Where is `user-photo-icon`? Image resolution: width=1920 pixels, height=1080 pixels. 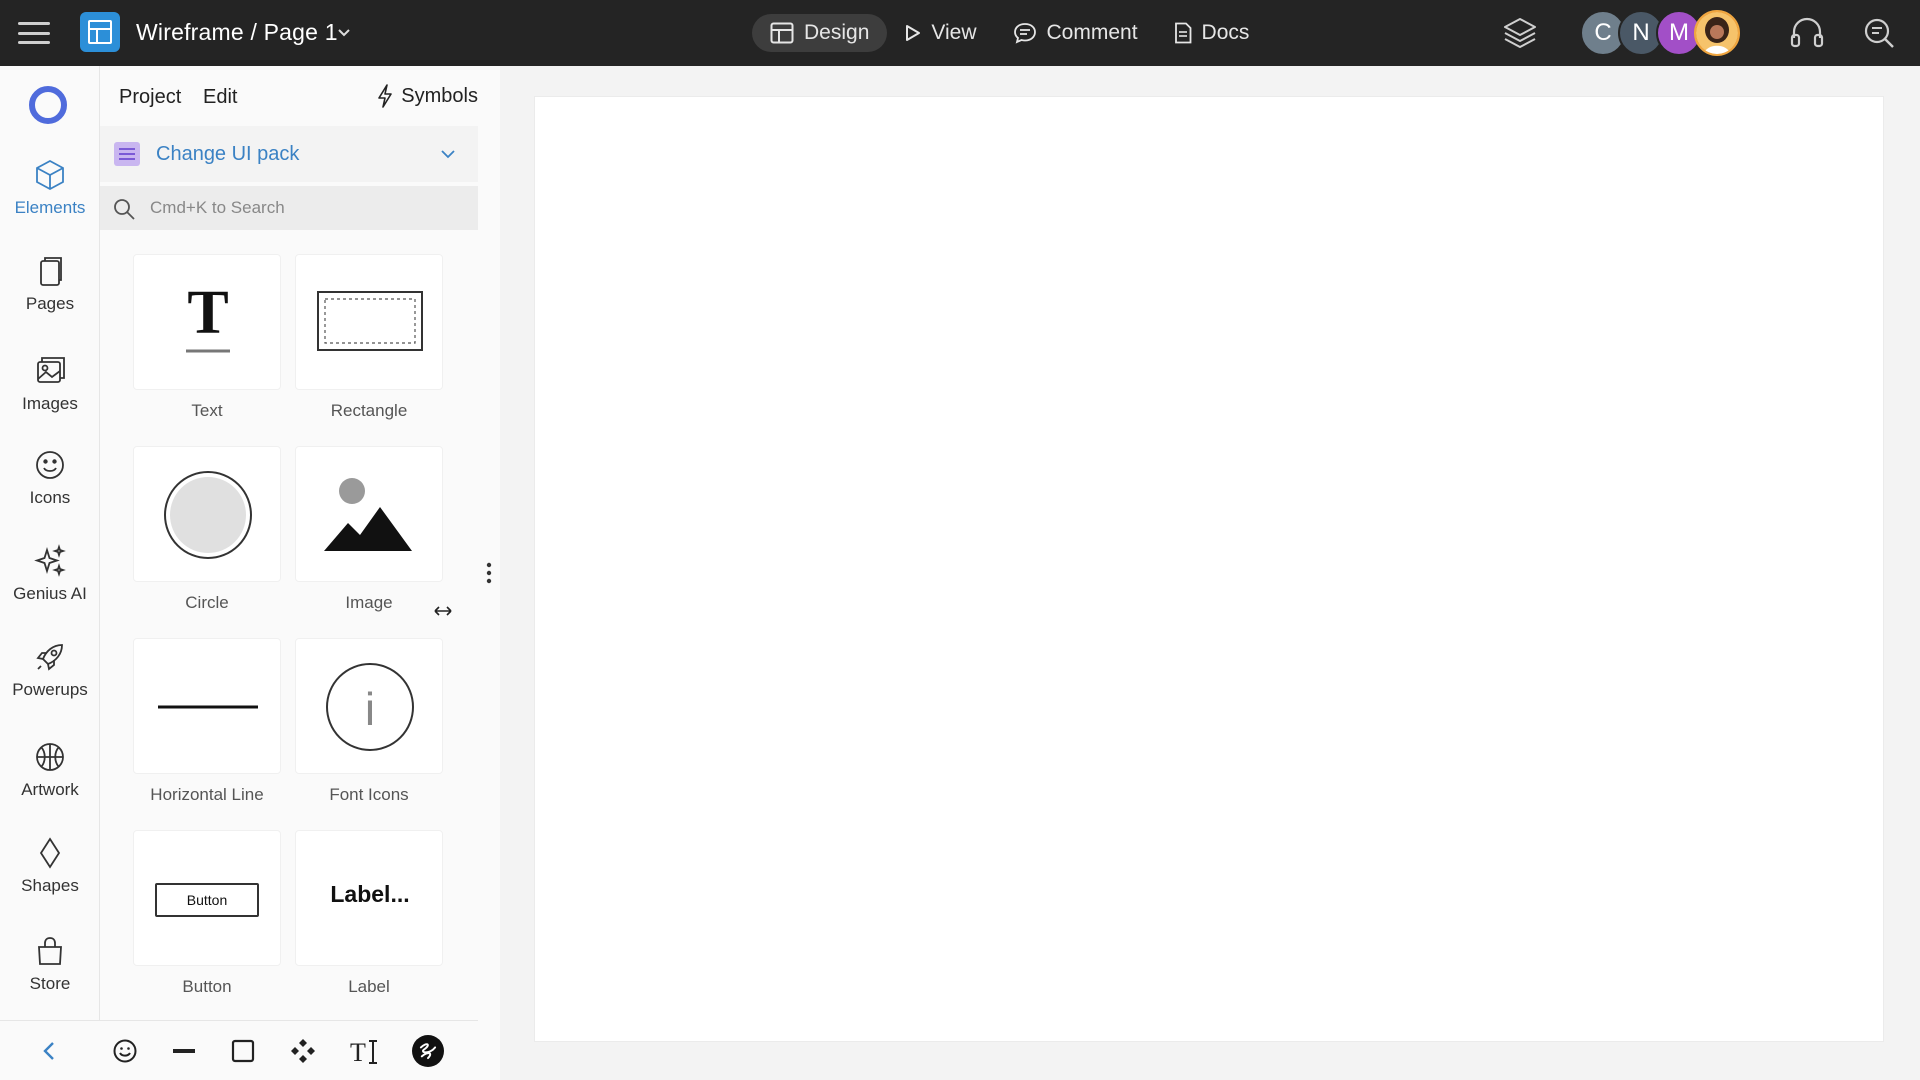 user-photo-icon is located at coordinates (1717, 33).